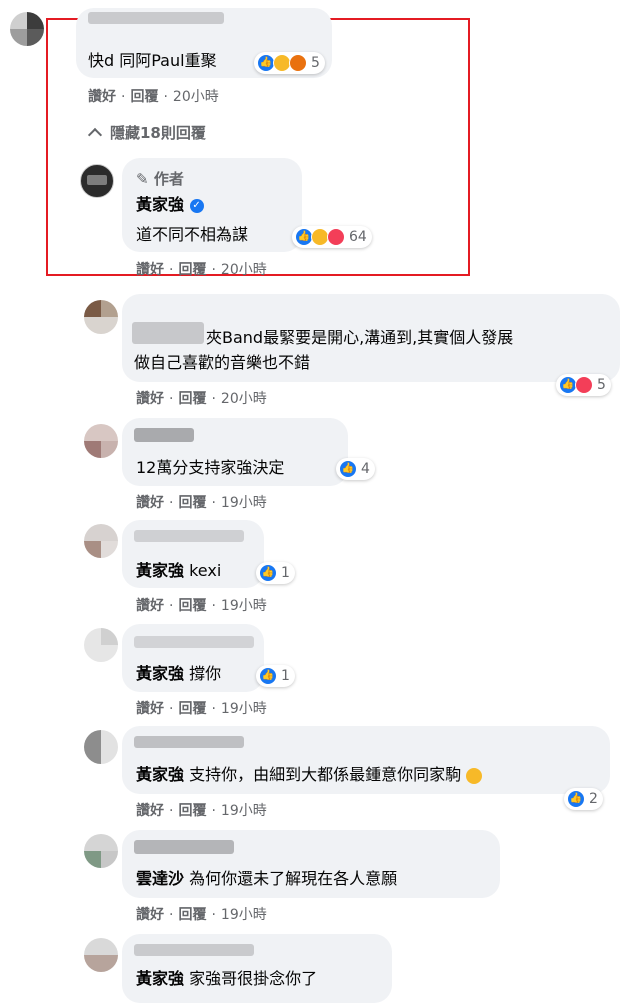  I want to click on reaction-summary: 👍 64, so click(332, 237).